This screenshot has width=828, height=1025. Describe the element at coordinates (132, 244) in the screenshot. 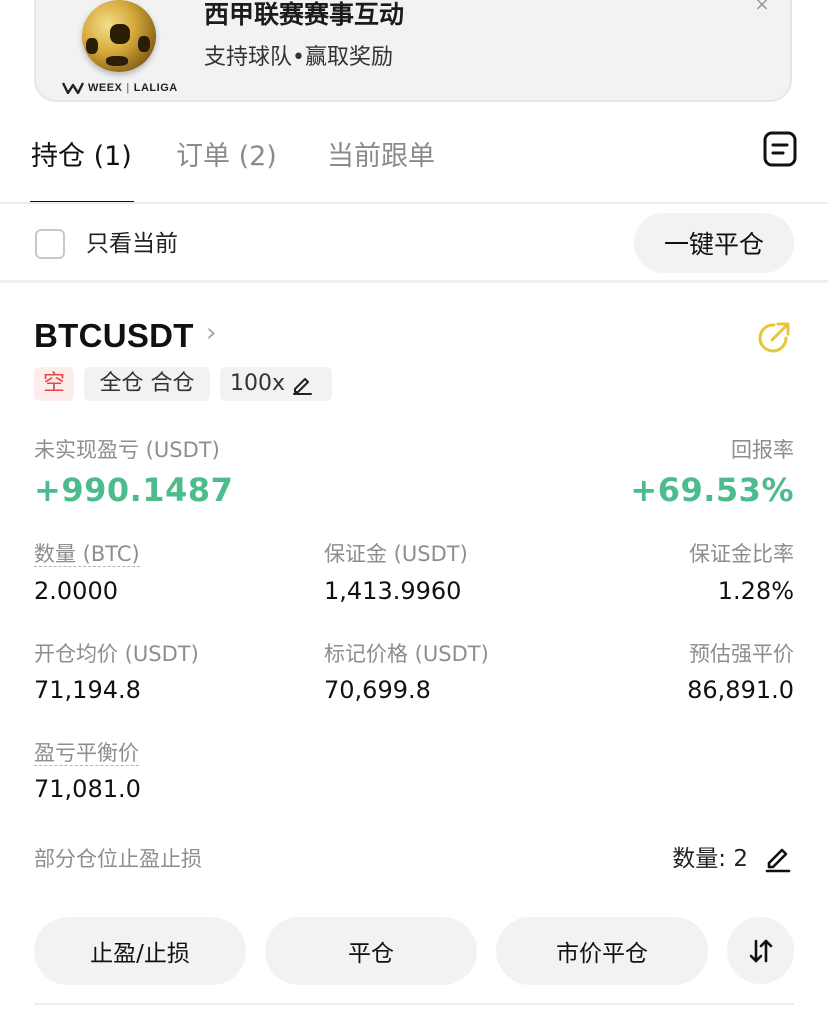

I see `only-current-label: 只看当前` at that location.